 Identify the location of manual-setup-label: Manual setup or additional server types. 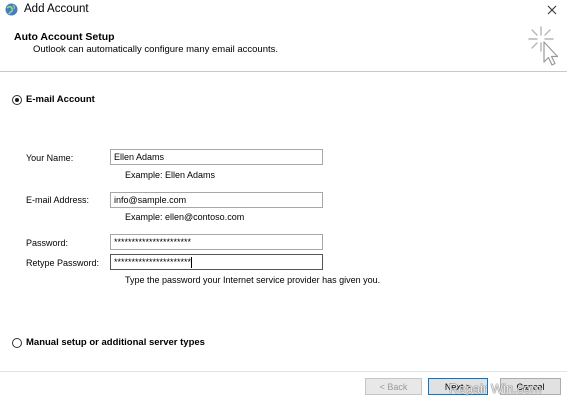
(115, 342).